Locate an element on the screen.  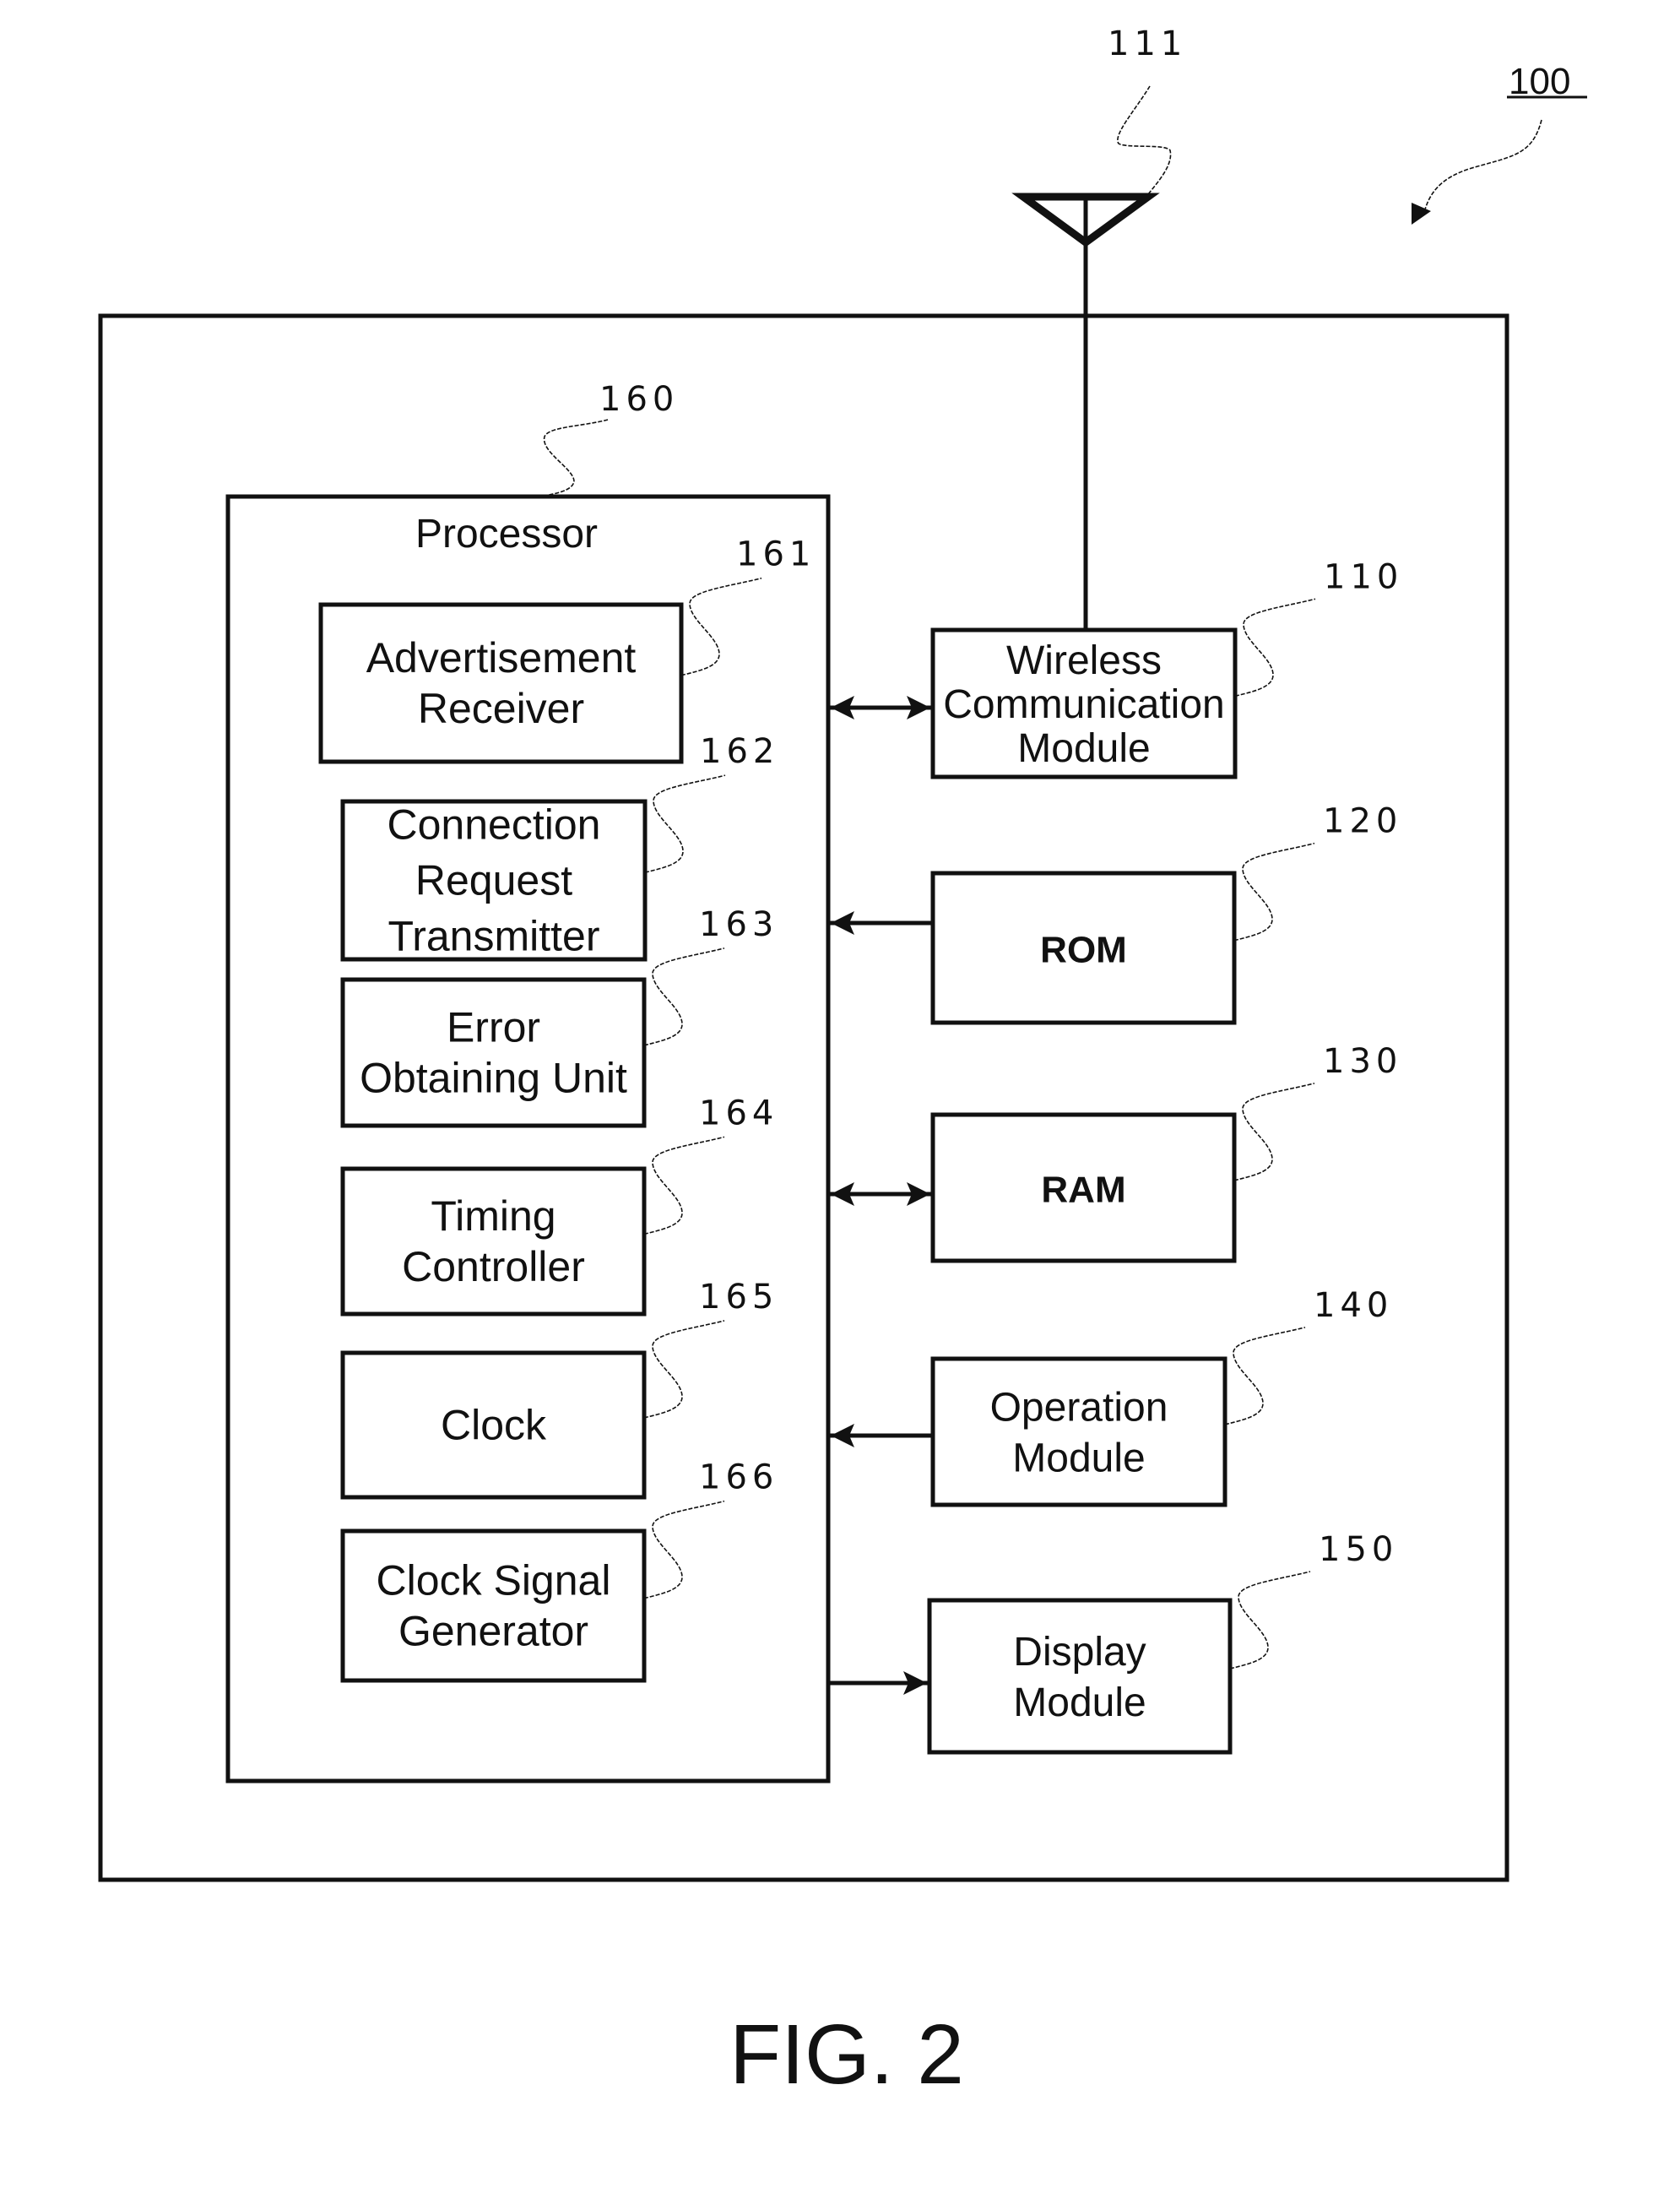
module-label-line: Display is located at coordinates (1079, 1652).